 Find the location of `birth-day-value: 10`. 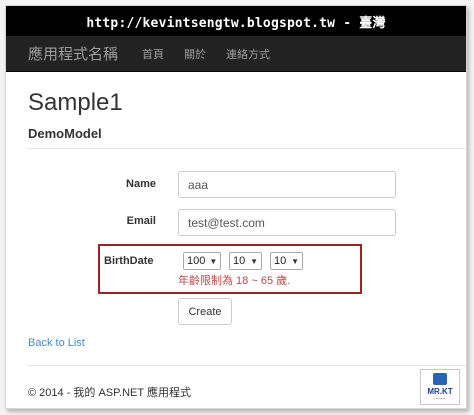

birth-day-value: 10 is located at coordinates (280, 261).